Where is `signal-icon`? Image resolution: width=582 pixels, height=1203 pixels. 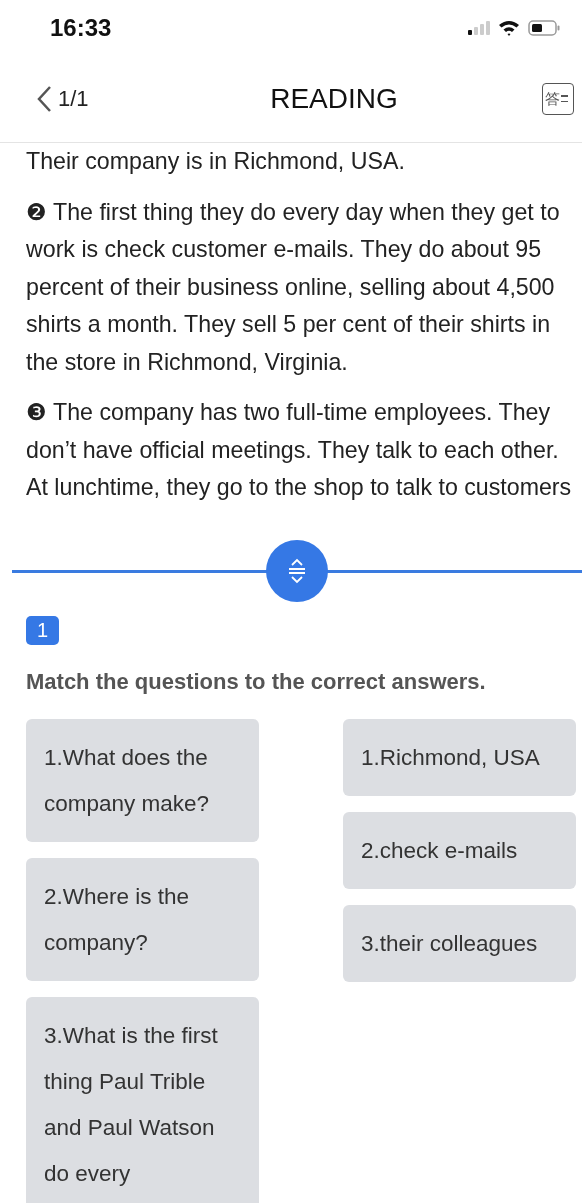 signal-icon is located at coordinates (479, 27).